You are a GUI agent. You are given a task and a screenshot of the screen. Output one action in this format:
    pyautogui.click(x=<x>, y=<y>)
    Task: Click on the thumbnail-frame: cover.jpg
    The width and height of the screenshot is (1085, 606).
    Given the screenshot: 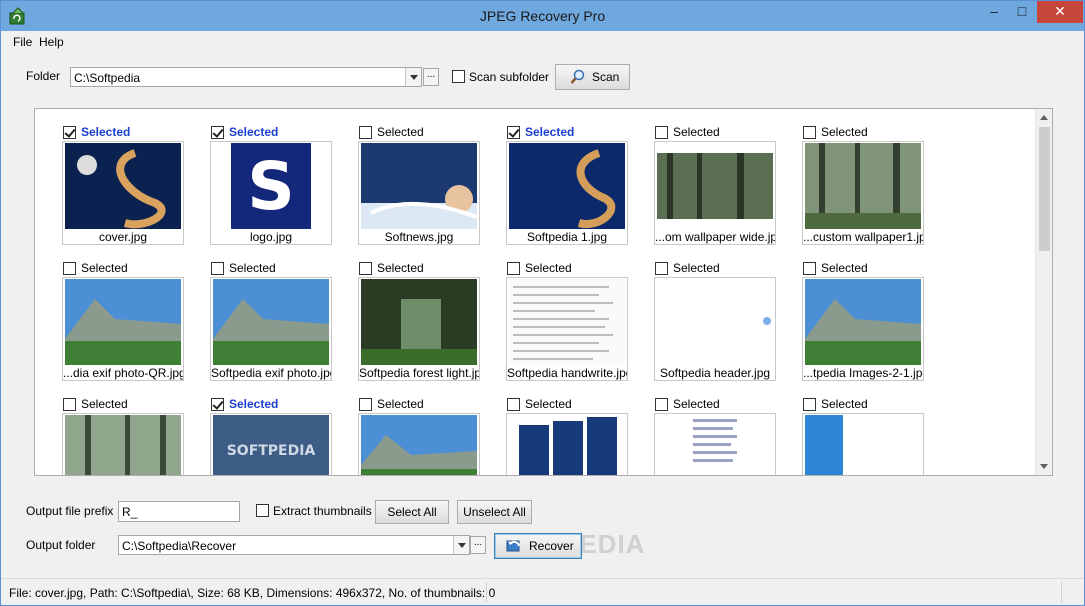 What is the action you would take?
    pyautogui.click(x=123, y=193)
    